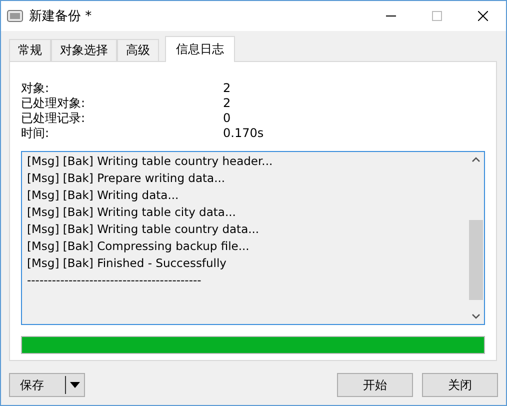 The width and height of the screenshot is (507, 406). What do you see at coordinates (47, 385) in the screenshot?
I see `save-button: 保存` at bounding box center [47, 385].